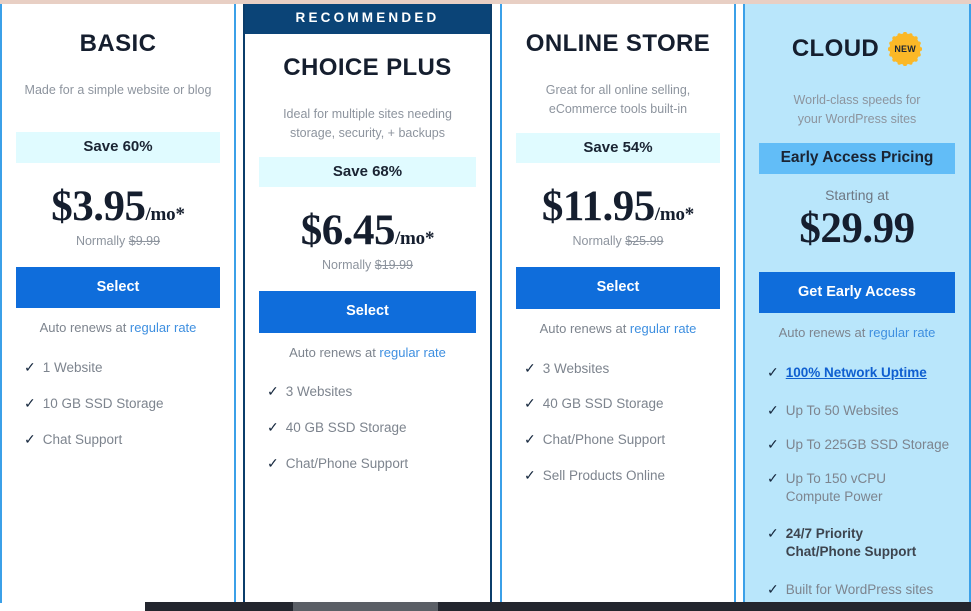  Describe the element at coordinates (856, 373) in the screenshot. I see `network-uptime-link: 100% Network Uptime` at that location.